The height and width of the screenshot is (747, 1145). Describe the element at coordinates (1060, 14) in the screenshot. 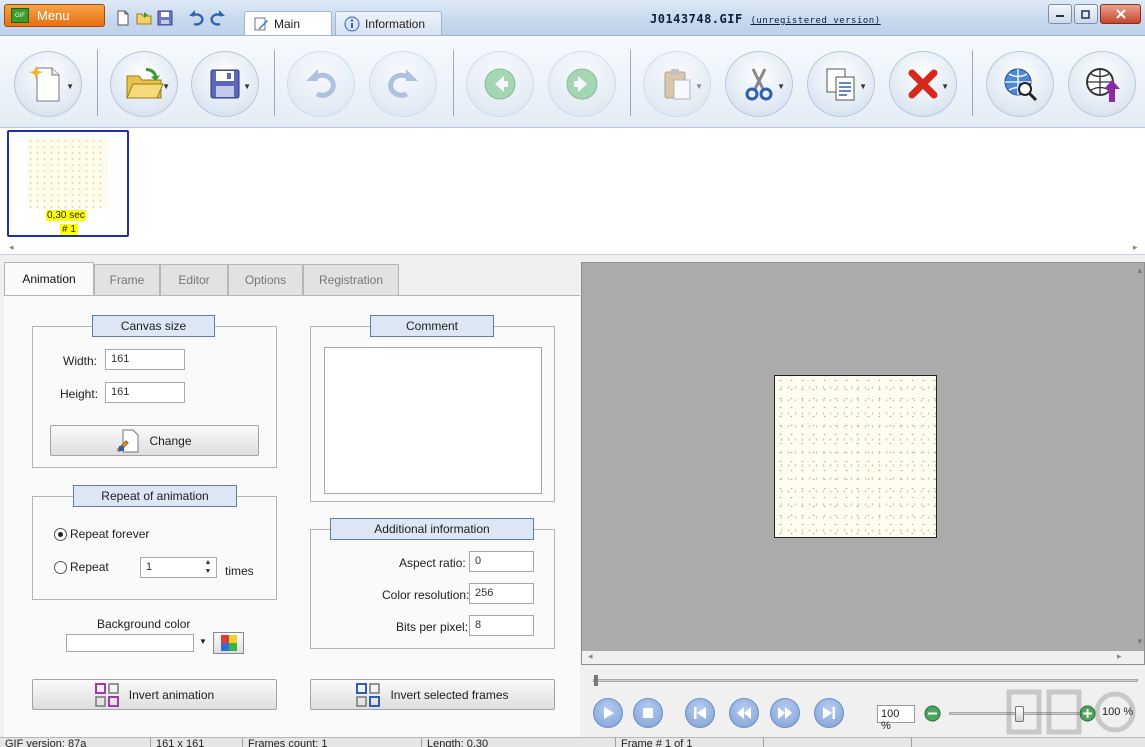

I see `minimize-button` at that location.